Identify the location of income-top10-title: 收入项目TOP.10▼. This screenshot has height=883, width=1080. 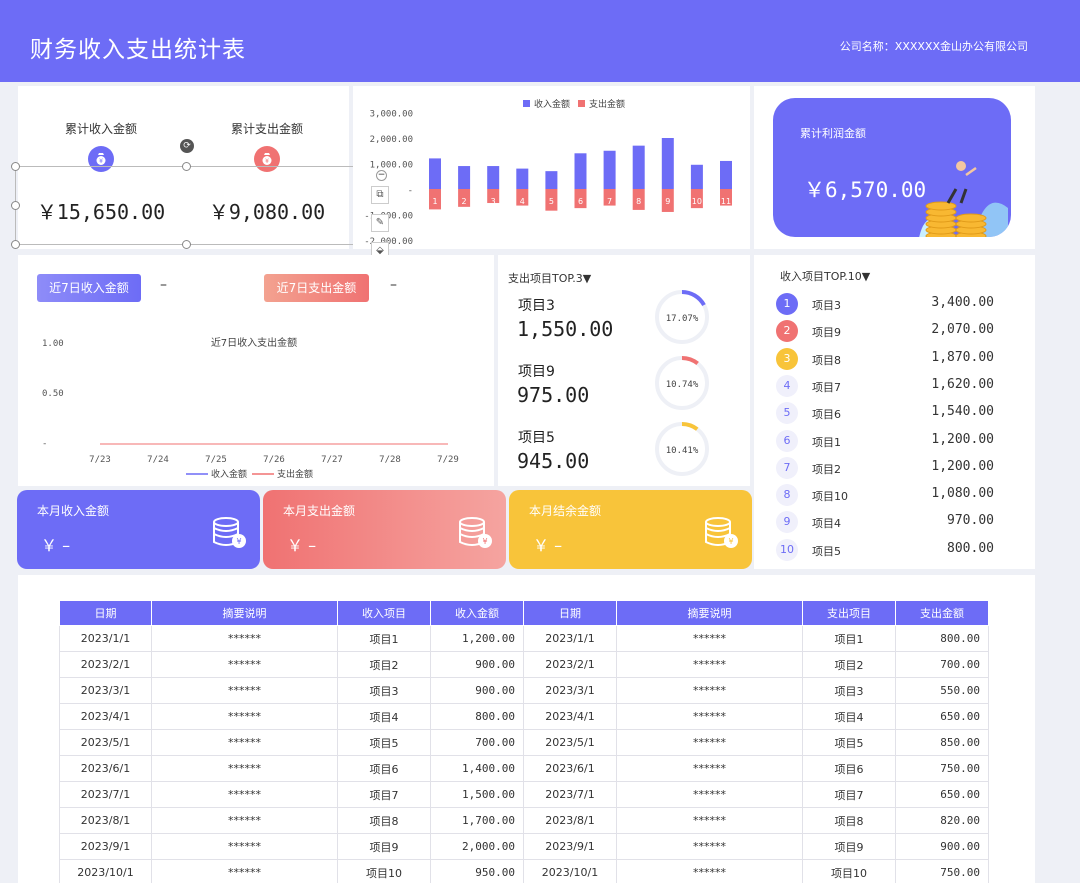
(825, 276).